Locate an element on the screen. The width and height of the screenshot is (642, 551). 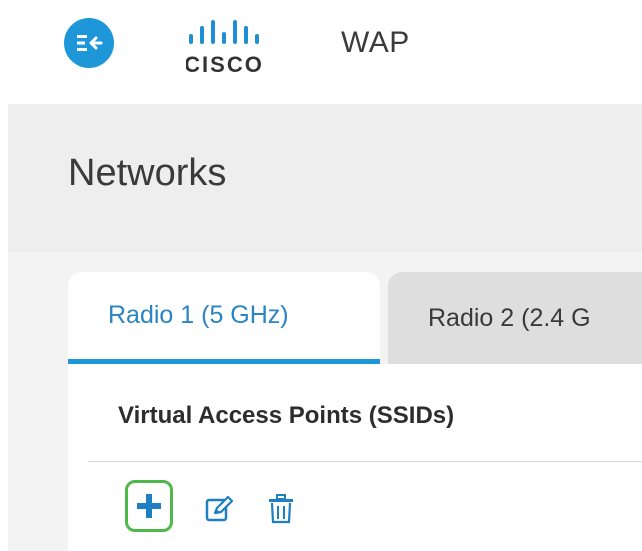
trash-icon is located at coordinates (281, 509).